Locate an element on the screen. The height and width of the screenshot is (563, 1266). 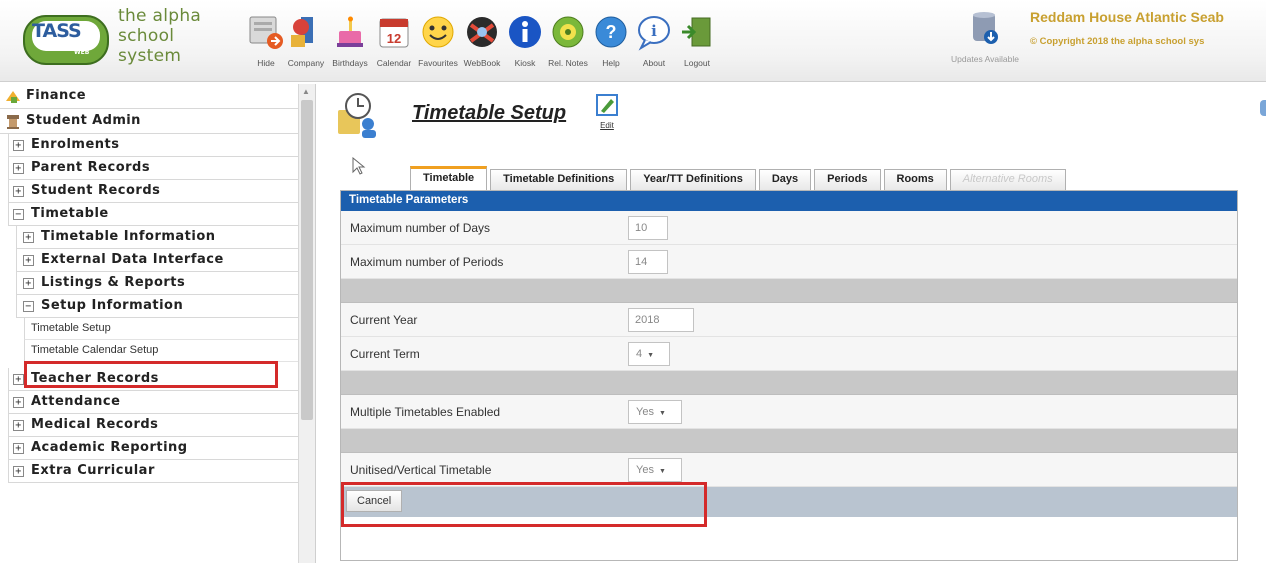
nav-enrolments: + Enrolments is located at coordinates (161, 145).